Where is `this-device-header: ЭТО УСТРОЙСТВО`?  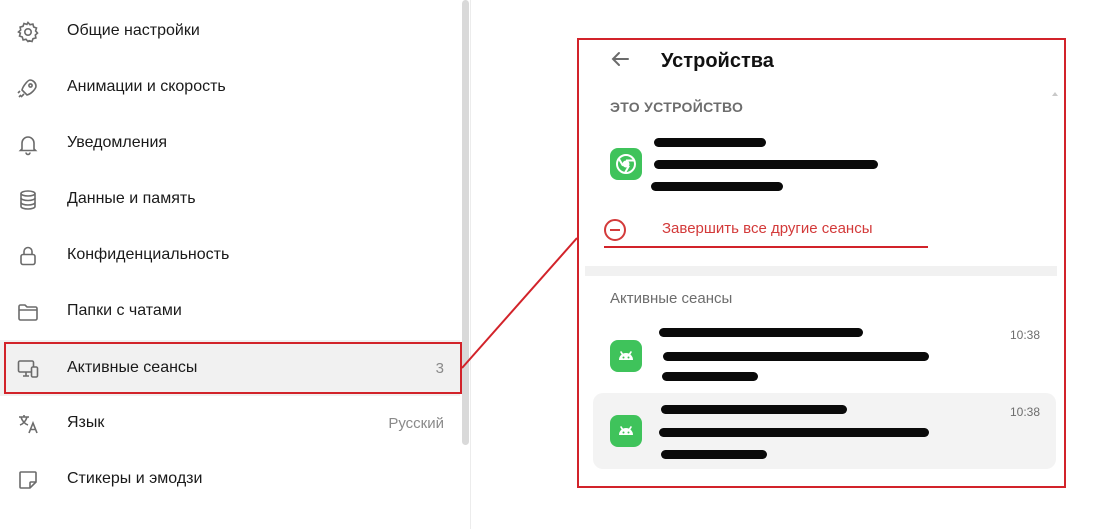
this-device-header: ЭТО УСТРОЙСТВО is located at coordinates (677, 107).